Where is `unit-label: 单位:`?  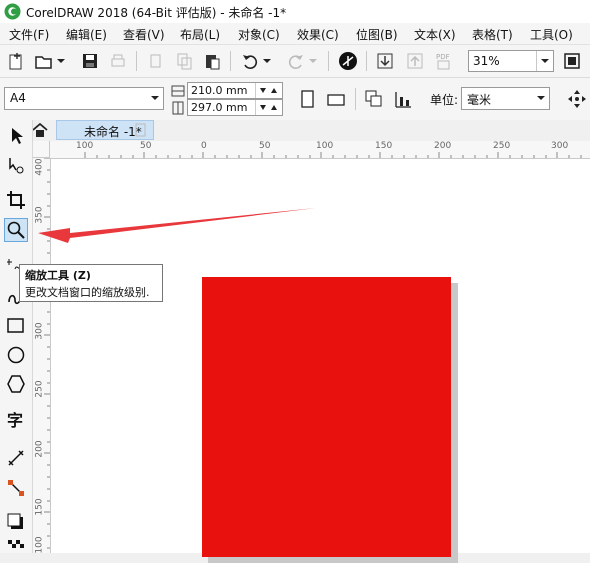
unit-label: 单位: is located at coordinates (444, 100).